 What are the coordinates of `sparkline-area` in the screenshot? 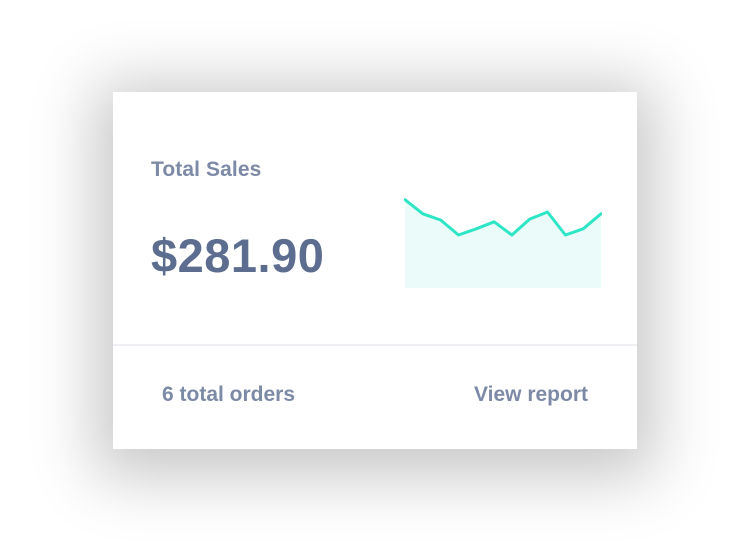 It's located at (503, 243).